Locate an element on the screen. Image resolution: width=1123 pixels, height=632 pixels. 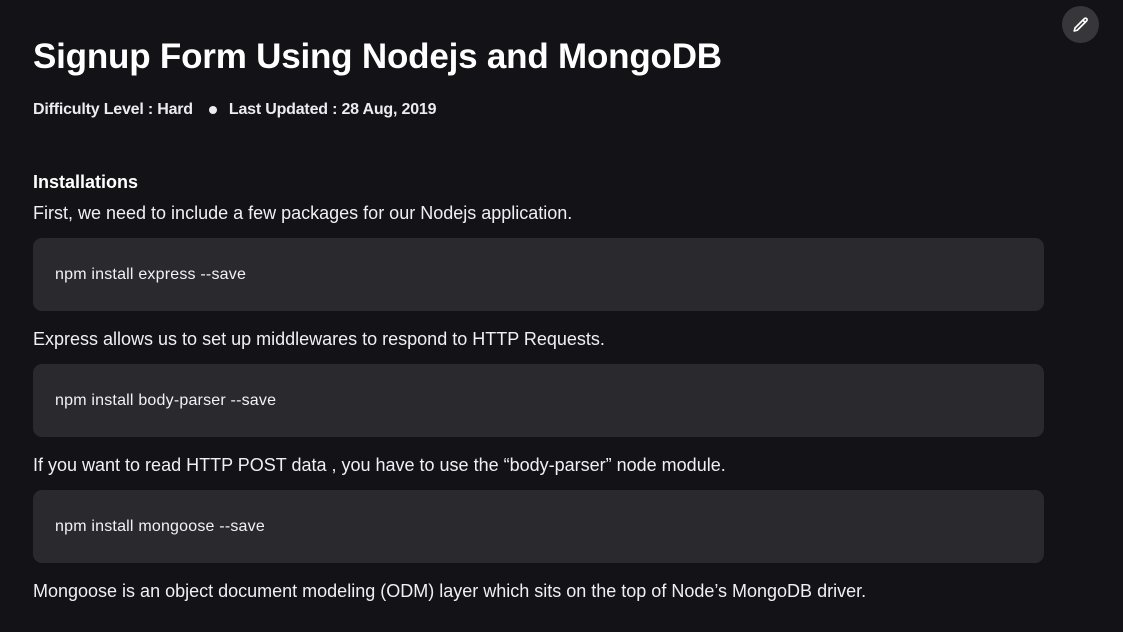
code-text: npm install express --save is located at coordinates (150, 275).